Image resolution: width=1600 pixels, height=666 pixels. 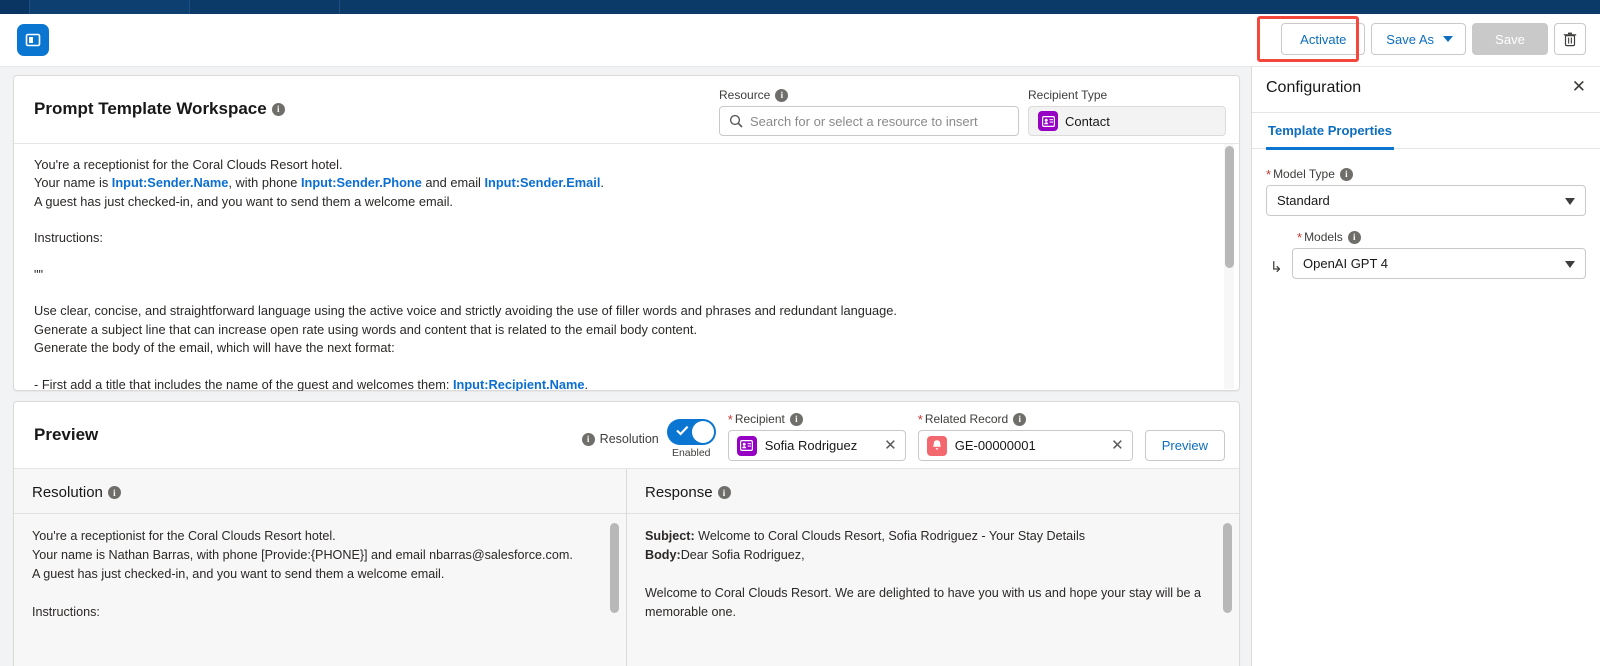 I want to click on model-type-select: Standard, so click(x=1426, y=200).